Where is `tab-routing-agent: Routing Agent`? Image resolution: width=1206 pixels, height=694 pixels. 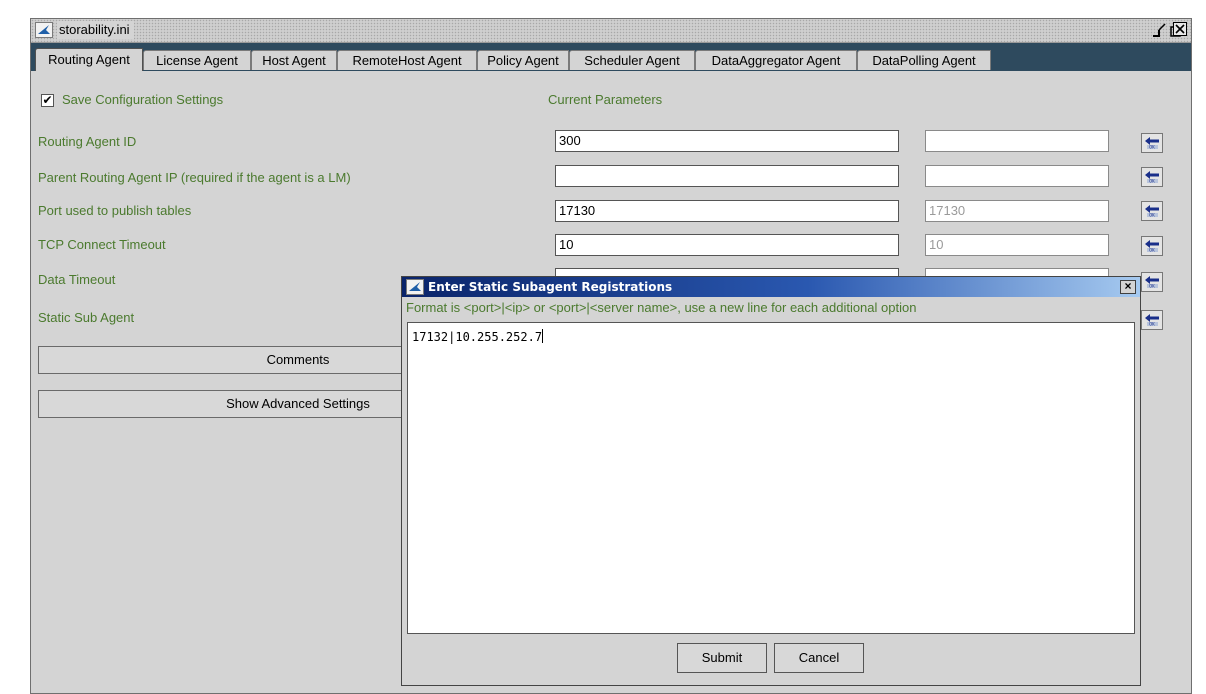 tab-routing-agent: Routing Agent is located at coordinates (89, 59).